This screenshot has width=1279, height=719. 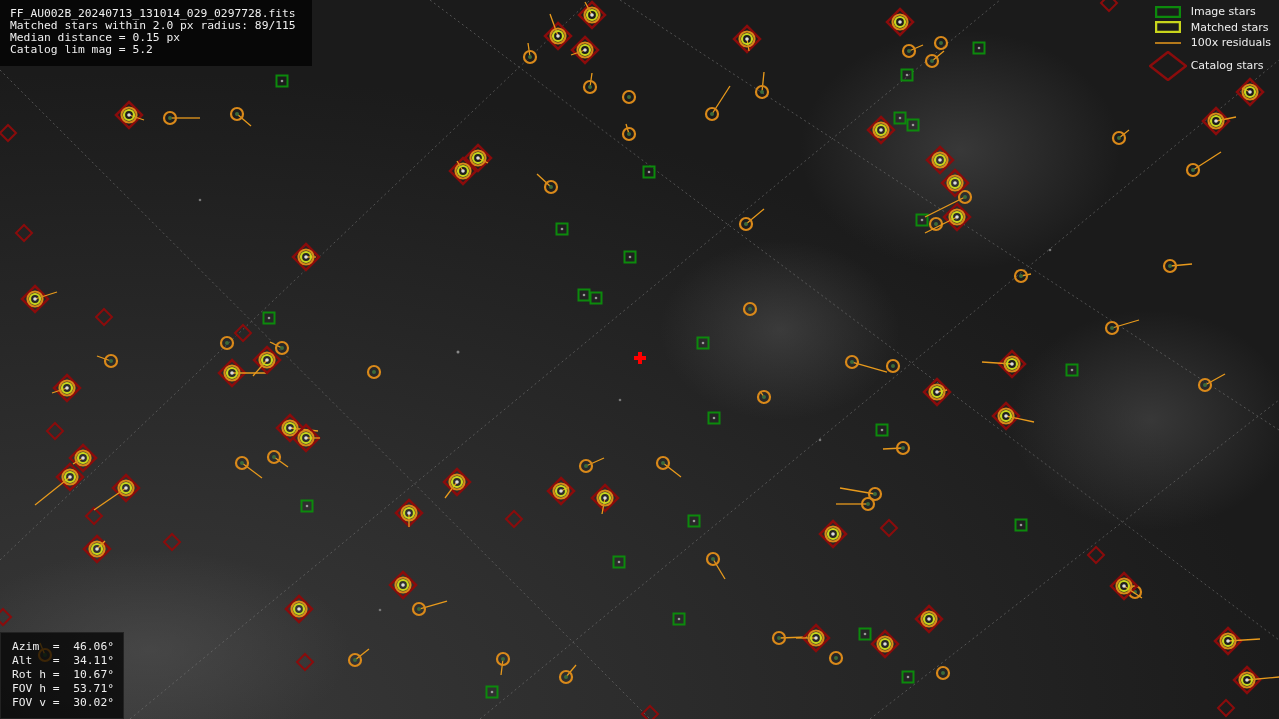 What do you see at coordinates (64, 689) in the screenshot?
I see `pointing-text: FOV h = 53.71°` at bounding box center [64, 689].